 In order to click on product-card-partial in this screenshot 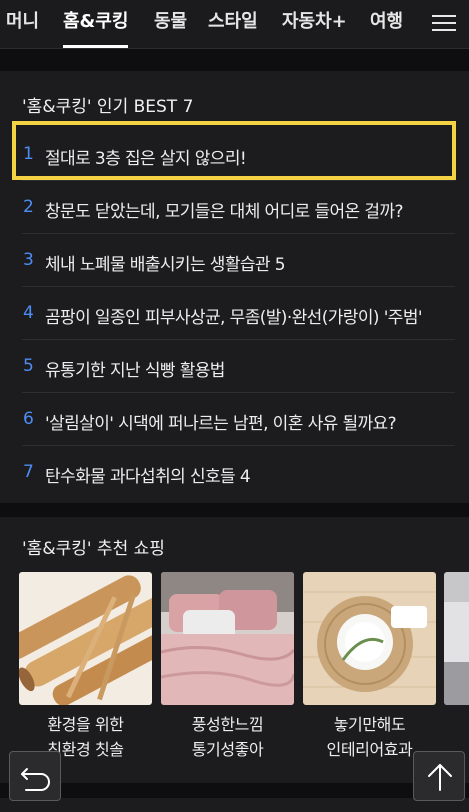, I will do `click(456, 638)`.